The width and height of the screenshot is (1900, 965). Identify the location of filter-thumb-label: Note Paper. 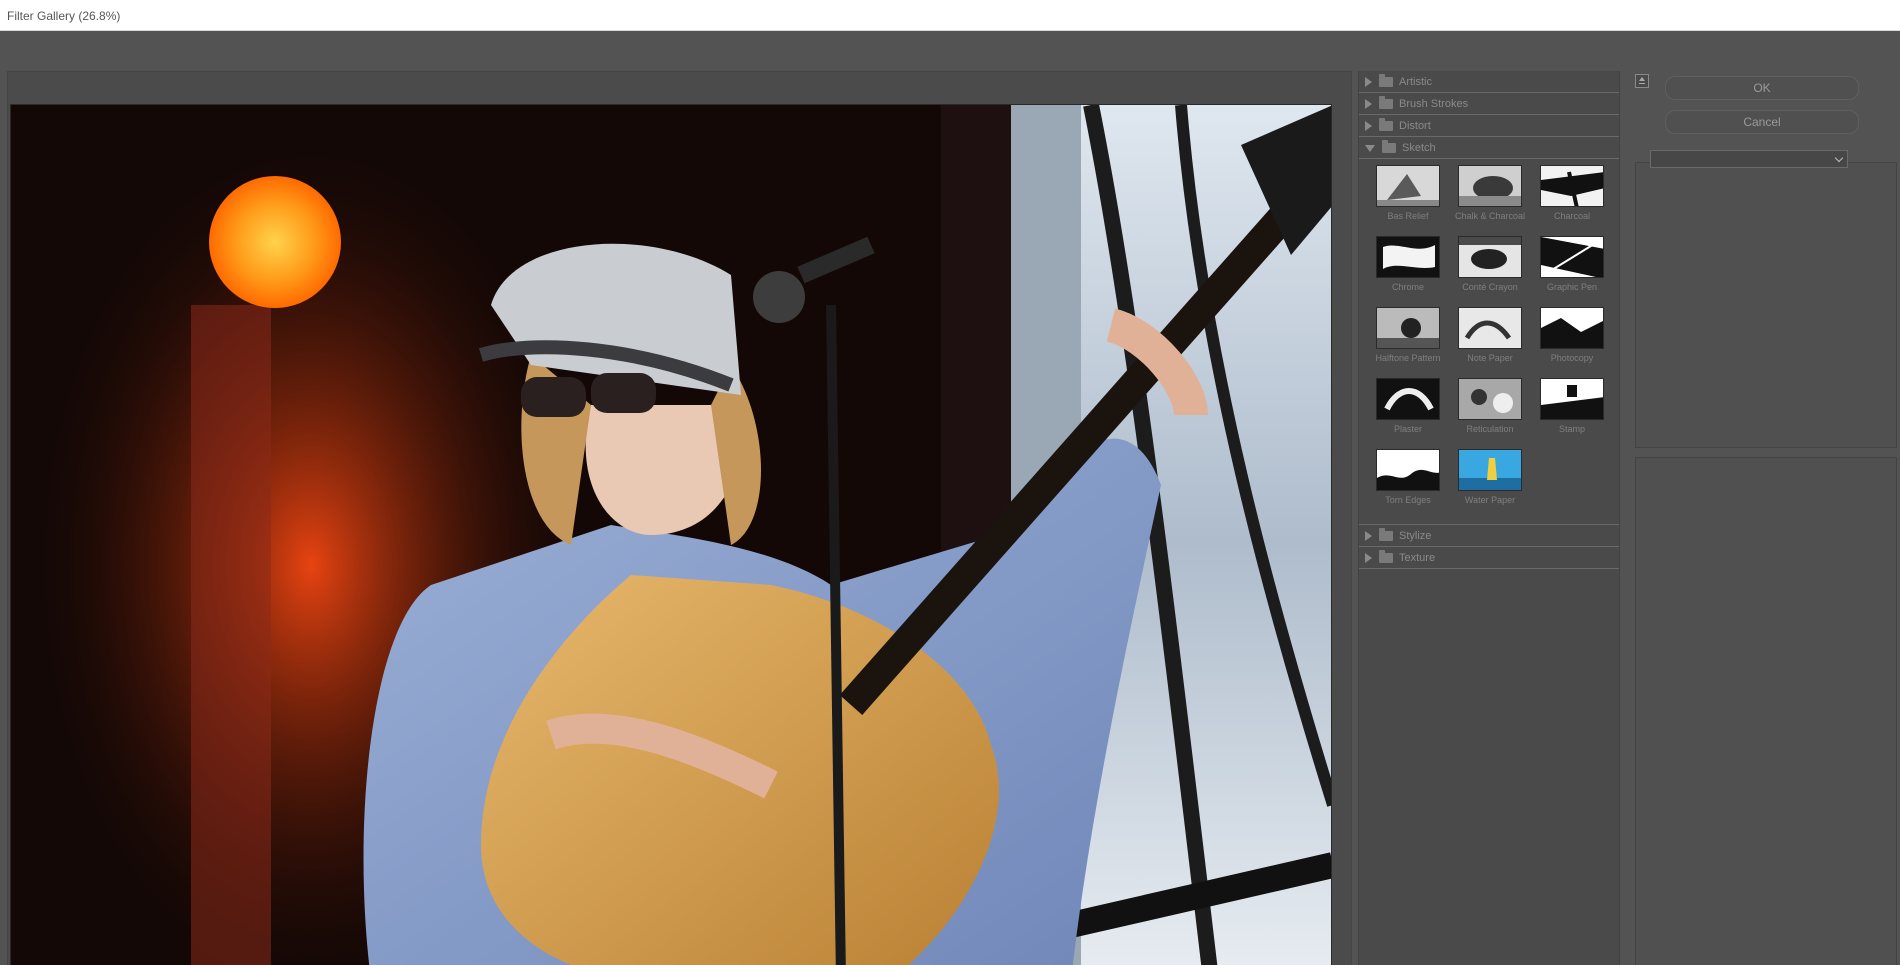
(1490, 358).